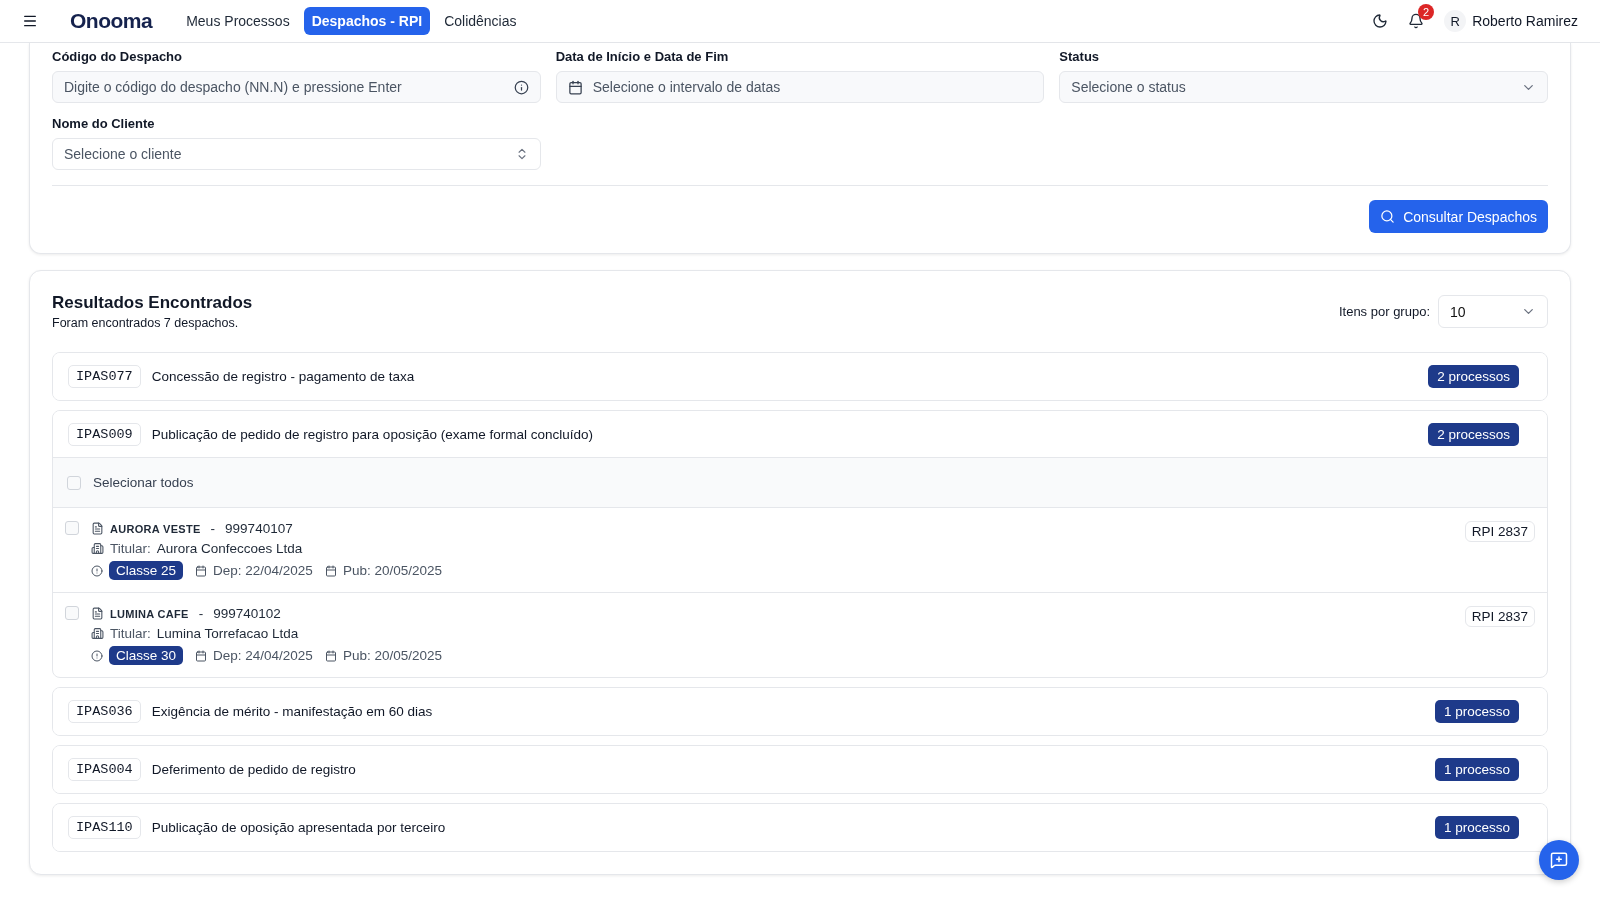 The height and width of the screenshot is (900, 1600). Describe the element at coordinates (104, 376) in the screenshot. I see `dispatch-code: IPAS077` at that location.